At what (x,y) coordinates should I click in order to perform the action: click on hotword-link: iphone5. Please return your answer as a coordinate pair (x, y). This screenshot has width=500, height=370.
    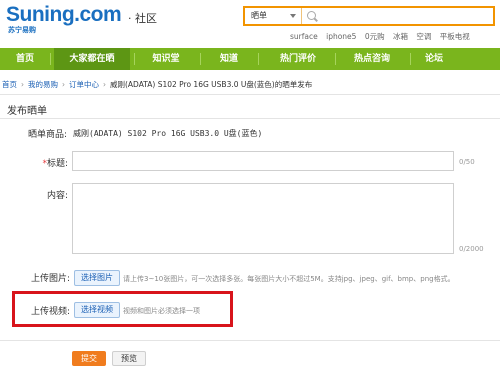
    Looking at the image, I should click on (341, 36).